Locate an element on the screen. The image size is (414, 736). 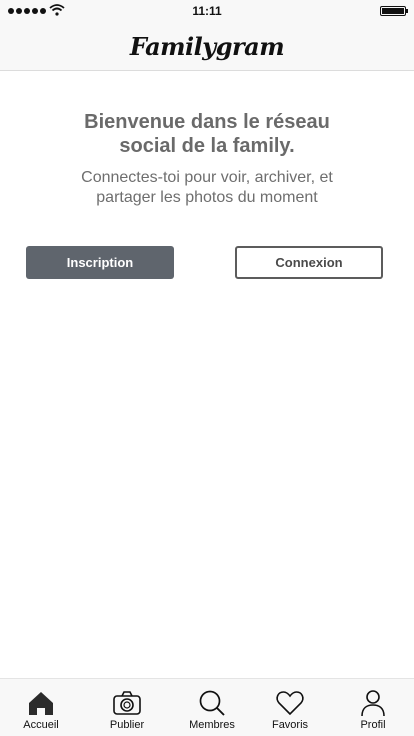
battery-icon is located at coordinates (394, 11).